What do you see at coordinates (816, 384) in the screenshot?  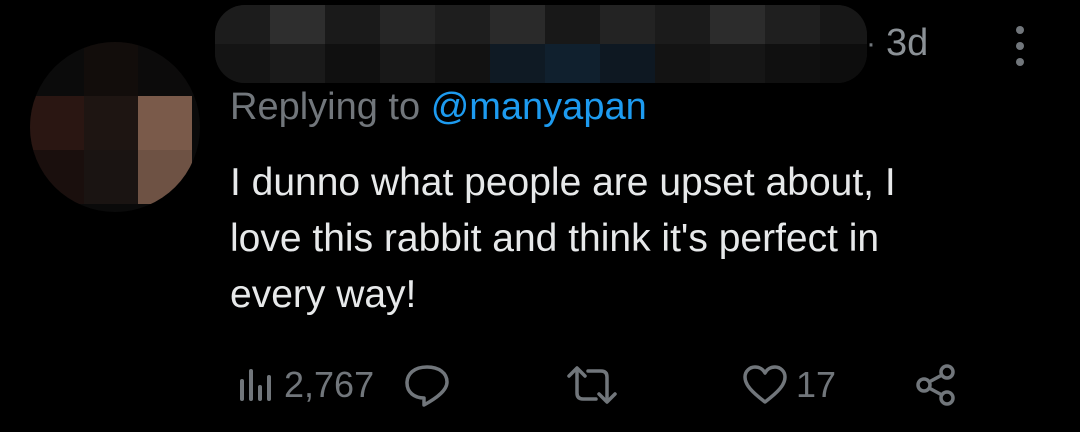 I see `likes-count: 17` at bounding box center [816, 384].